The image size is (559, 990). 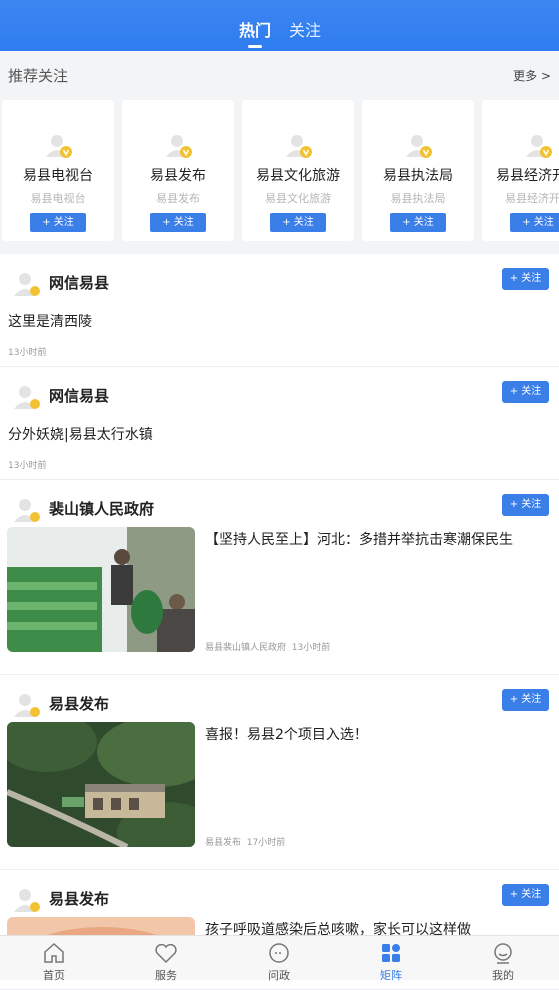 What do you see at coordinates (418, 176) in the screenshot?
I see `card-name: 易县执法局` at bounding box center [418, 176].